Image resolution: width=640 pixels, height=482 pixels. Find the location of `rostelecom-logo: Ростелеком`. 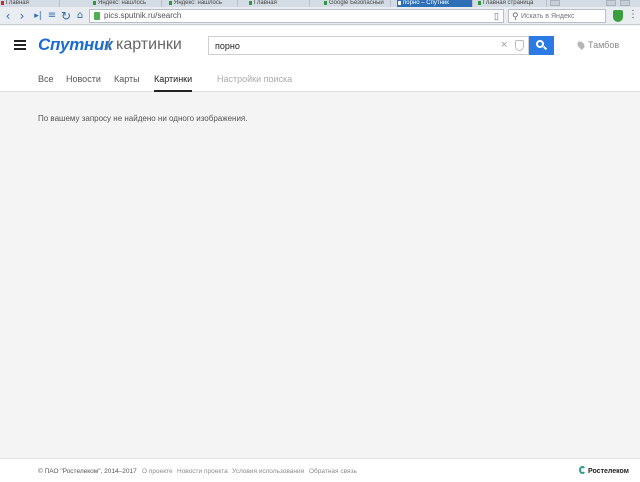

rostelecom-logo: Ростелеком is located at coordinates (604, 471).